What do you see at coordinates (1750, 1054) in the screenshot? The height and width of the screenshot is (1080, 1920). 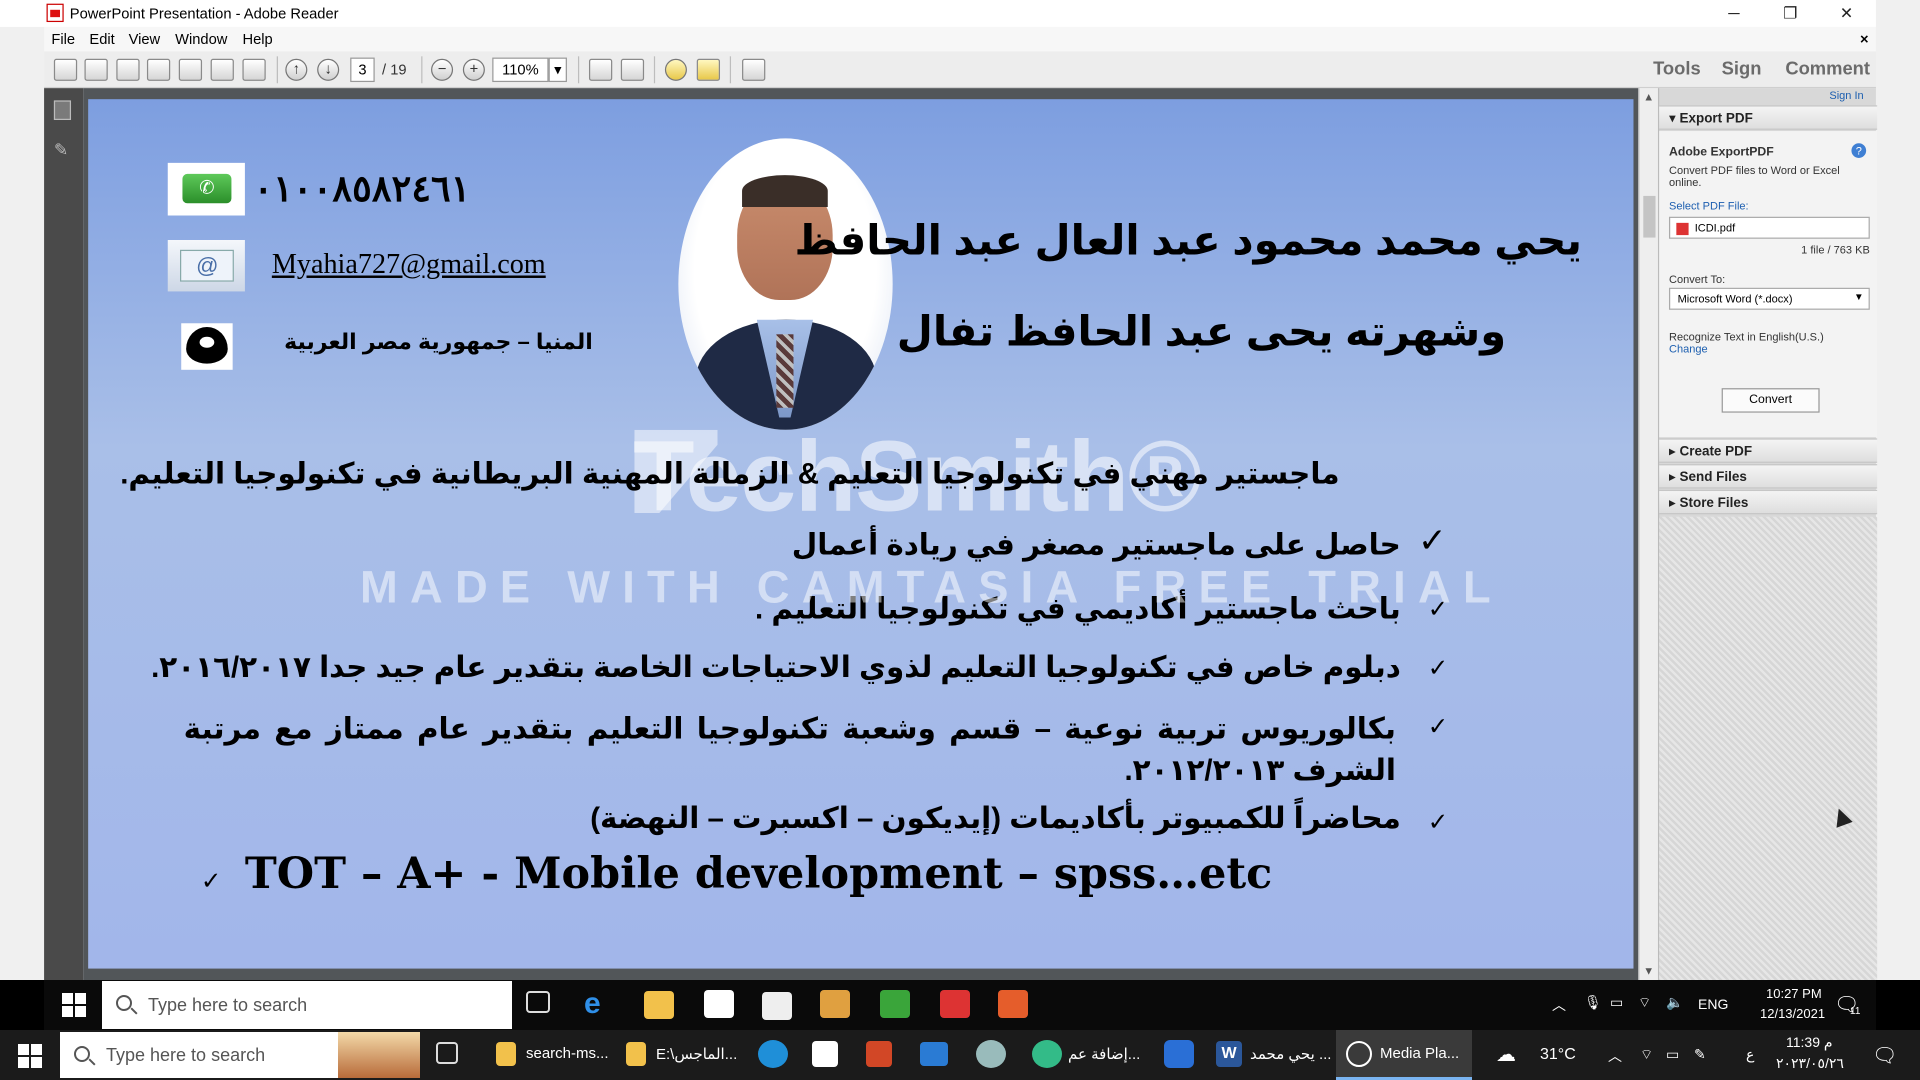 I see `language-indicator: ع` at bounding box center [1750, 1054].